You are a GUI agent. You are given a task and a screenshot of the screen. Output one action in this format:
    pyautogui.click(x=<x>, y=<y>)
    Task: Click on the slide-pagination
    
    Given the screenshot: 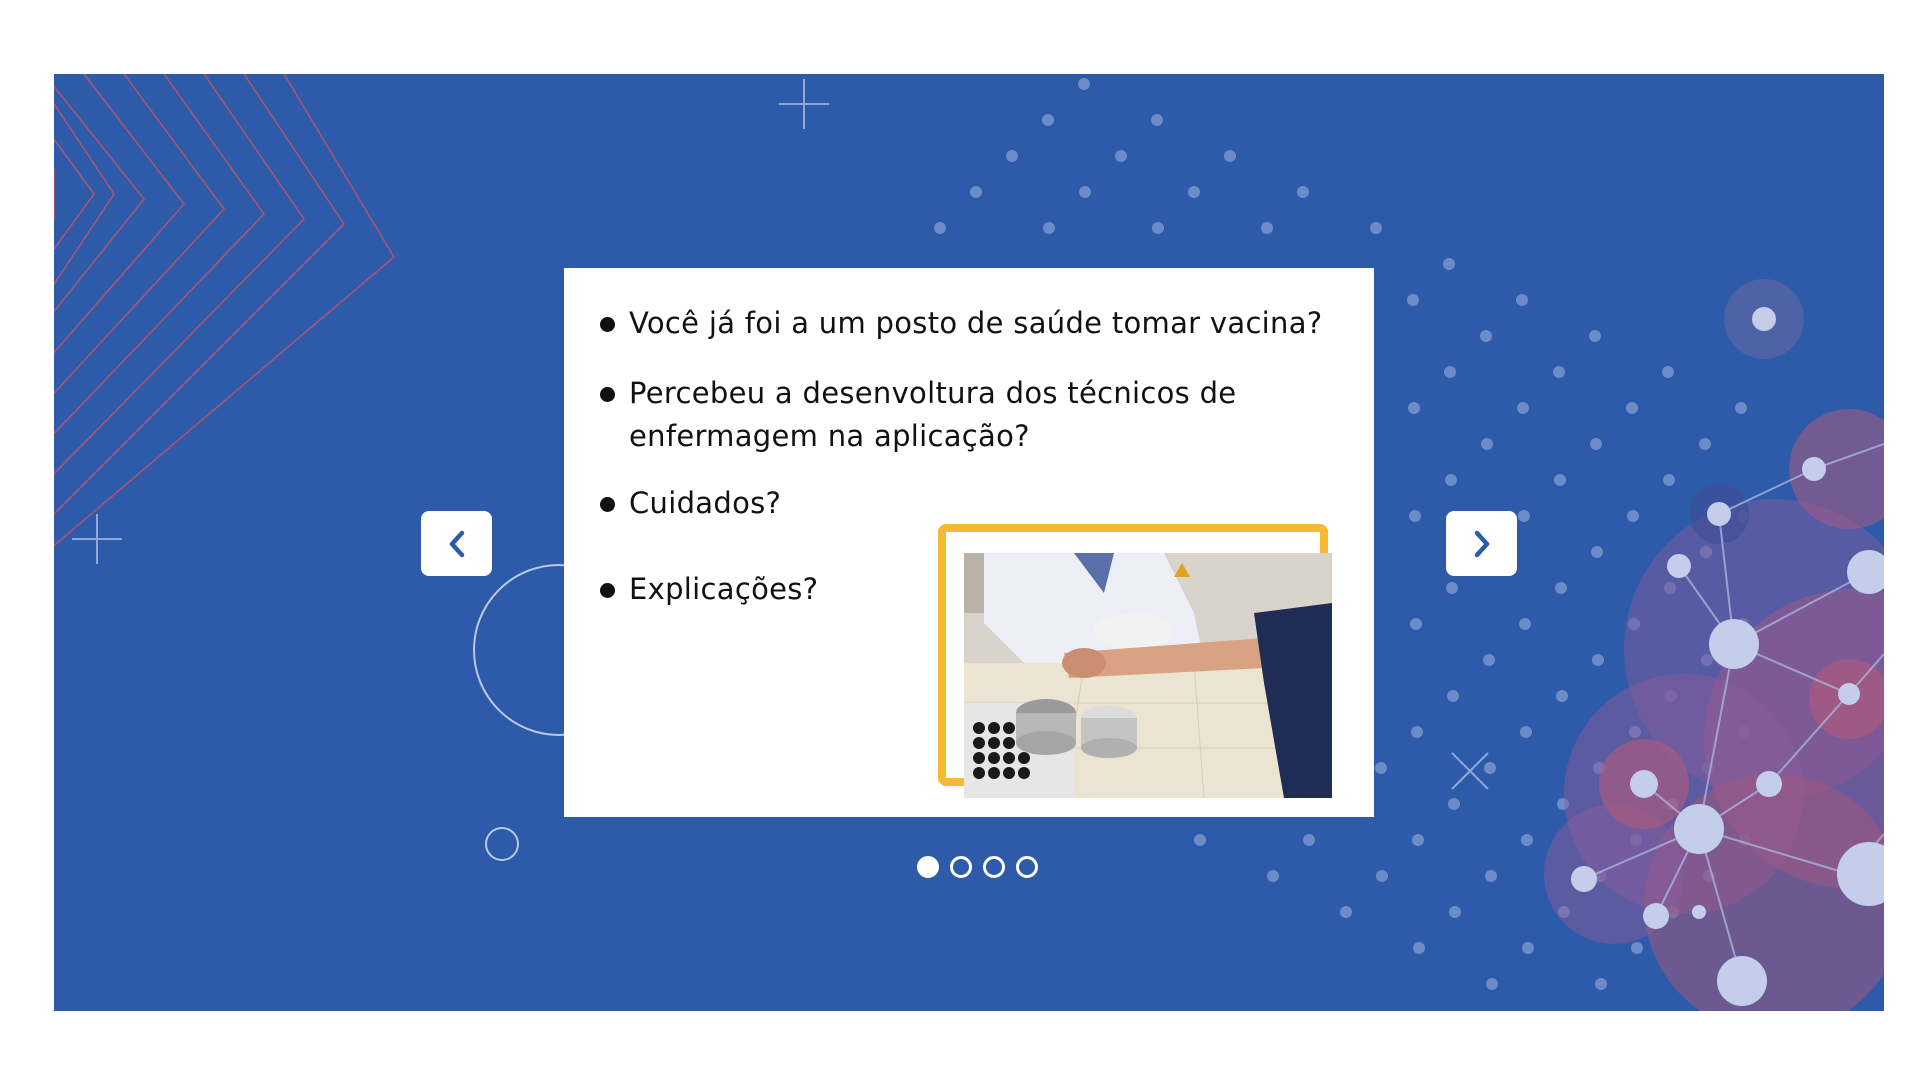 What is the action you would take?
    pyautogui.click(x=977, y=870)
    